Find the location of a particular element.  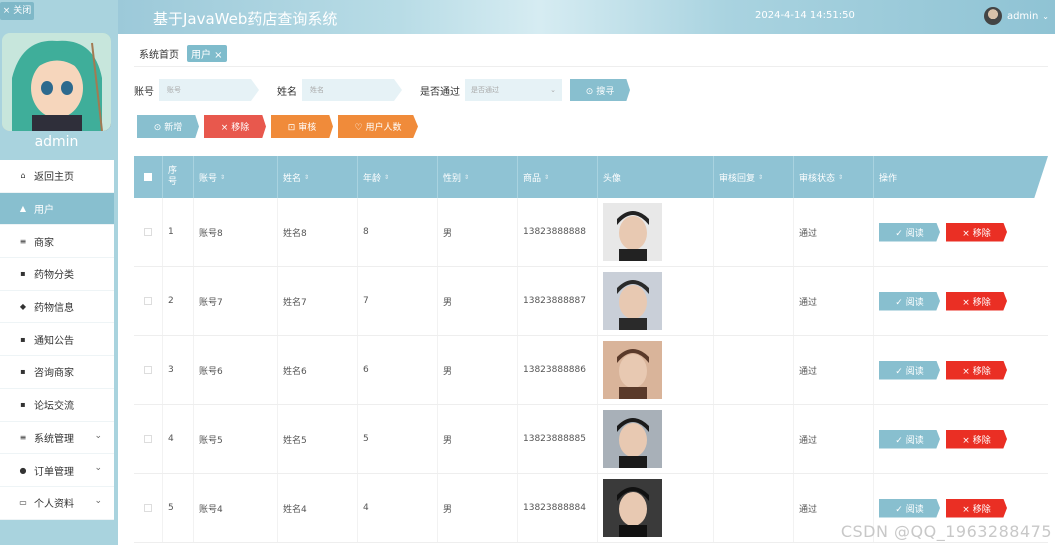

select-all-checkbox is located at coordinates (148, 177).